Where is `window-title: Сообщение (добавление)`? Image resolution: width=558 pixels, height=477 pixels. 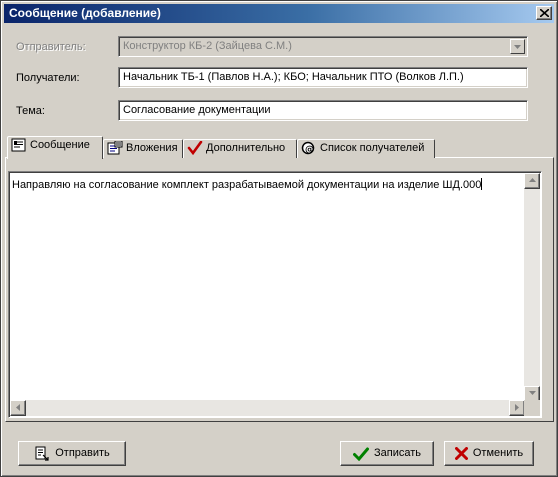
window-title: Сообщение (добавление) is located at coordinates (85, 13).